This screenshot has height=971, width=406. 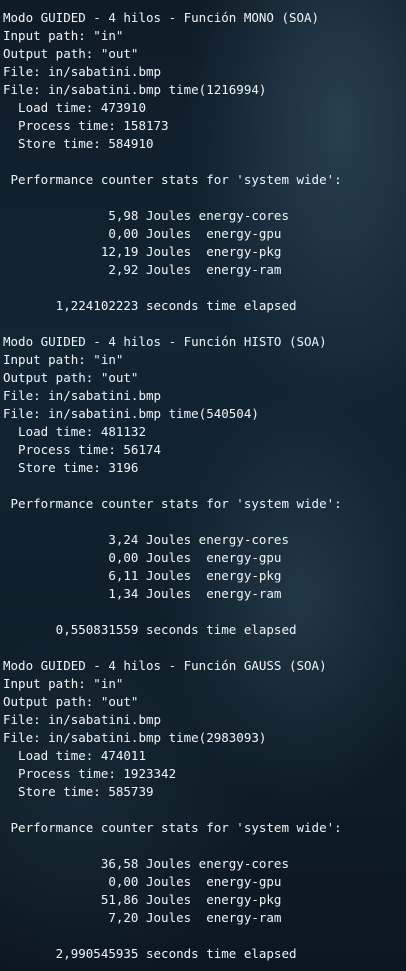 I want to click on terminal-line: 2,990545935 seconds time elapsed, so click(x=150, y=953).